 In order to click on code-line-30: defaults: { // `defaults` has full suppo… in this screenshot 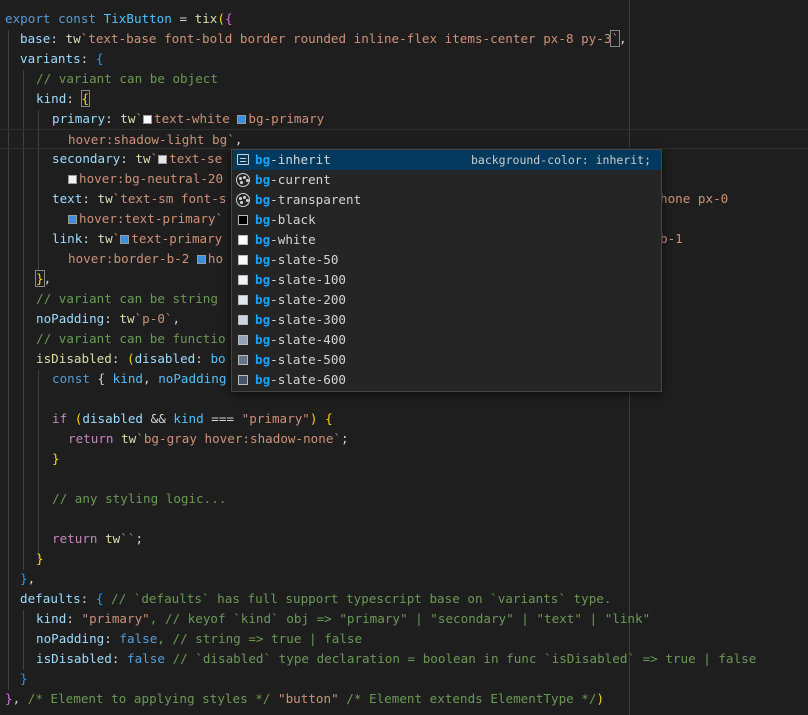, I will do `click(315, 599)`.